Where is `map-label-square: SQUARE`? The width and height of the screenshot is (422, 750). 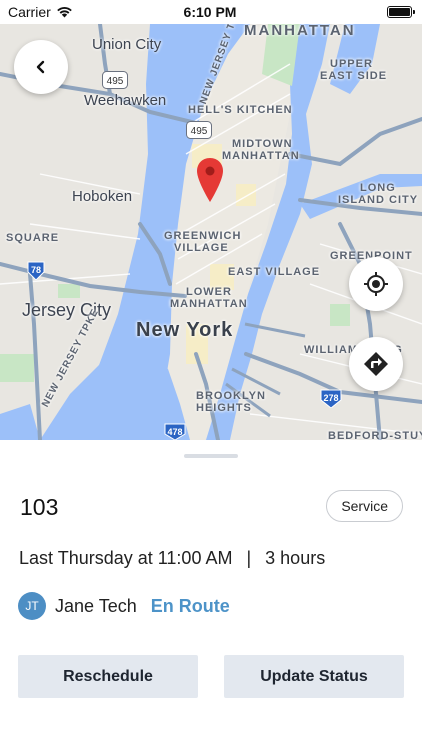
map-label-square: SQUARE is located at coordinates (33, 238).